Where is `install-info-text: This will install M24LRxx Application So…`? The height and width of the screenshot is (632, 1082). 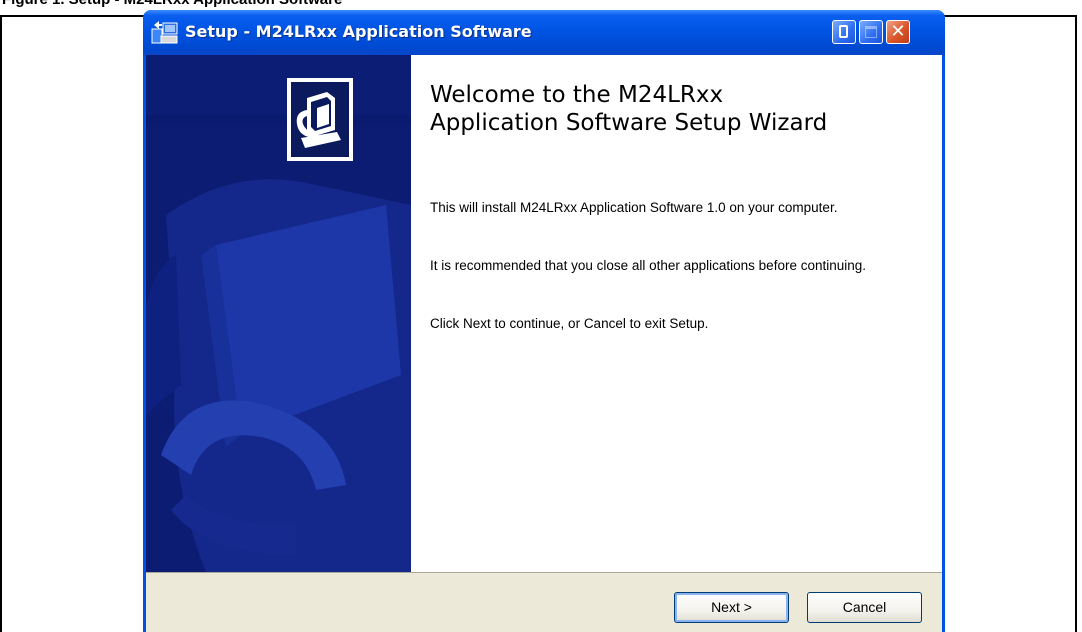 install-info-text: This will install M24LRxx Application So… is located at coordinates (634, 207).